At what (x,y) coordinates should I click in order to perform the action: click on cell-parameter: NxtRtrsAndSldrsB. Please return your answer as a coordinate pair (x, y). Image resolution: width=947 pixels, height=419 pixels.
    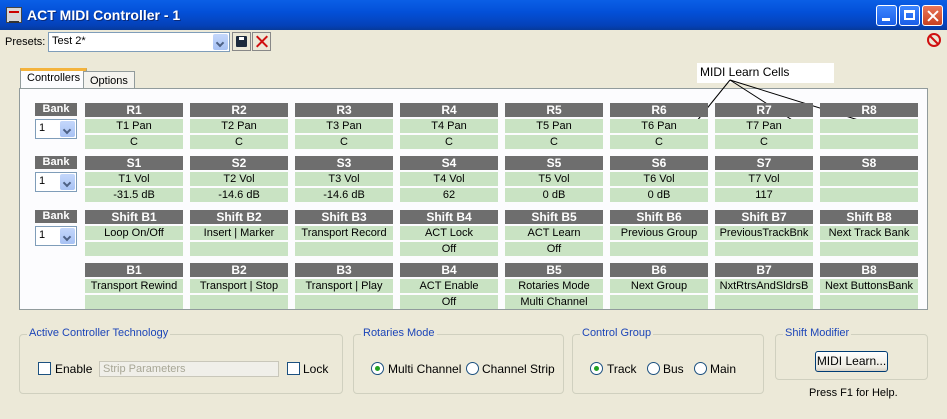
    Looking at the image, I should click on (764, 286).